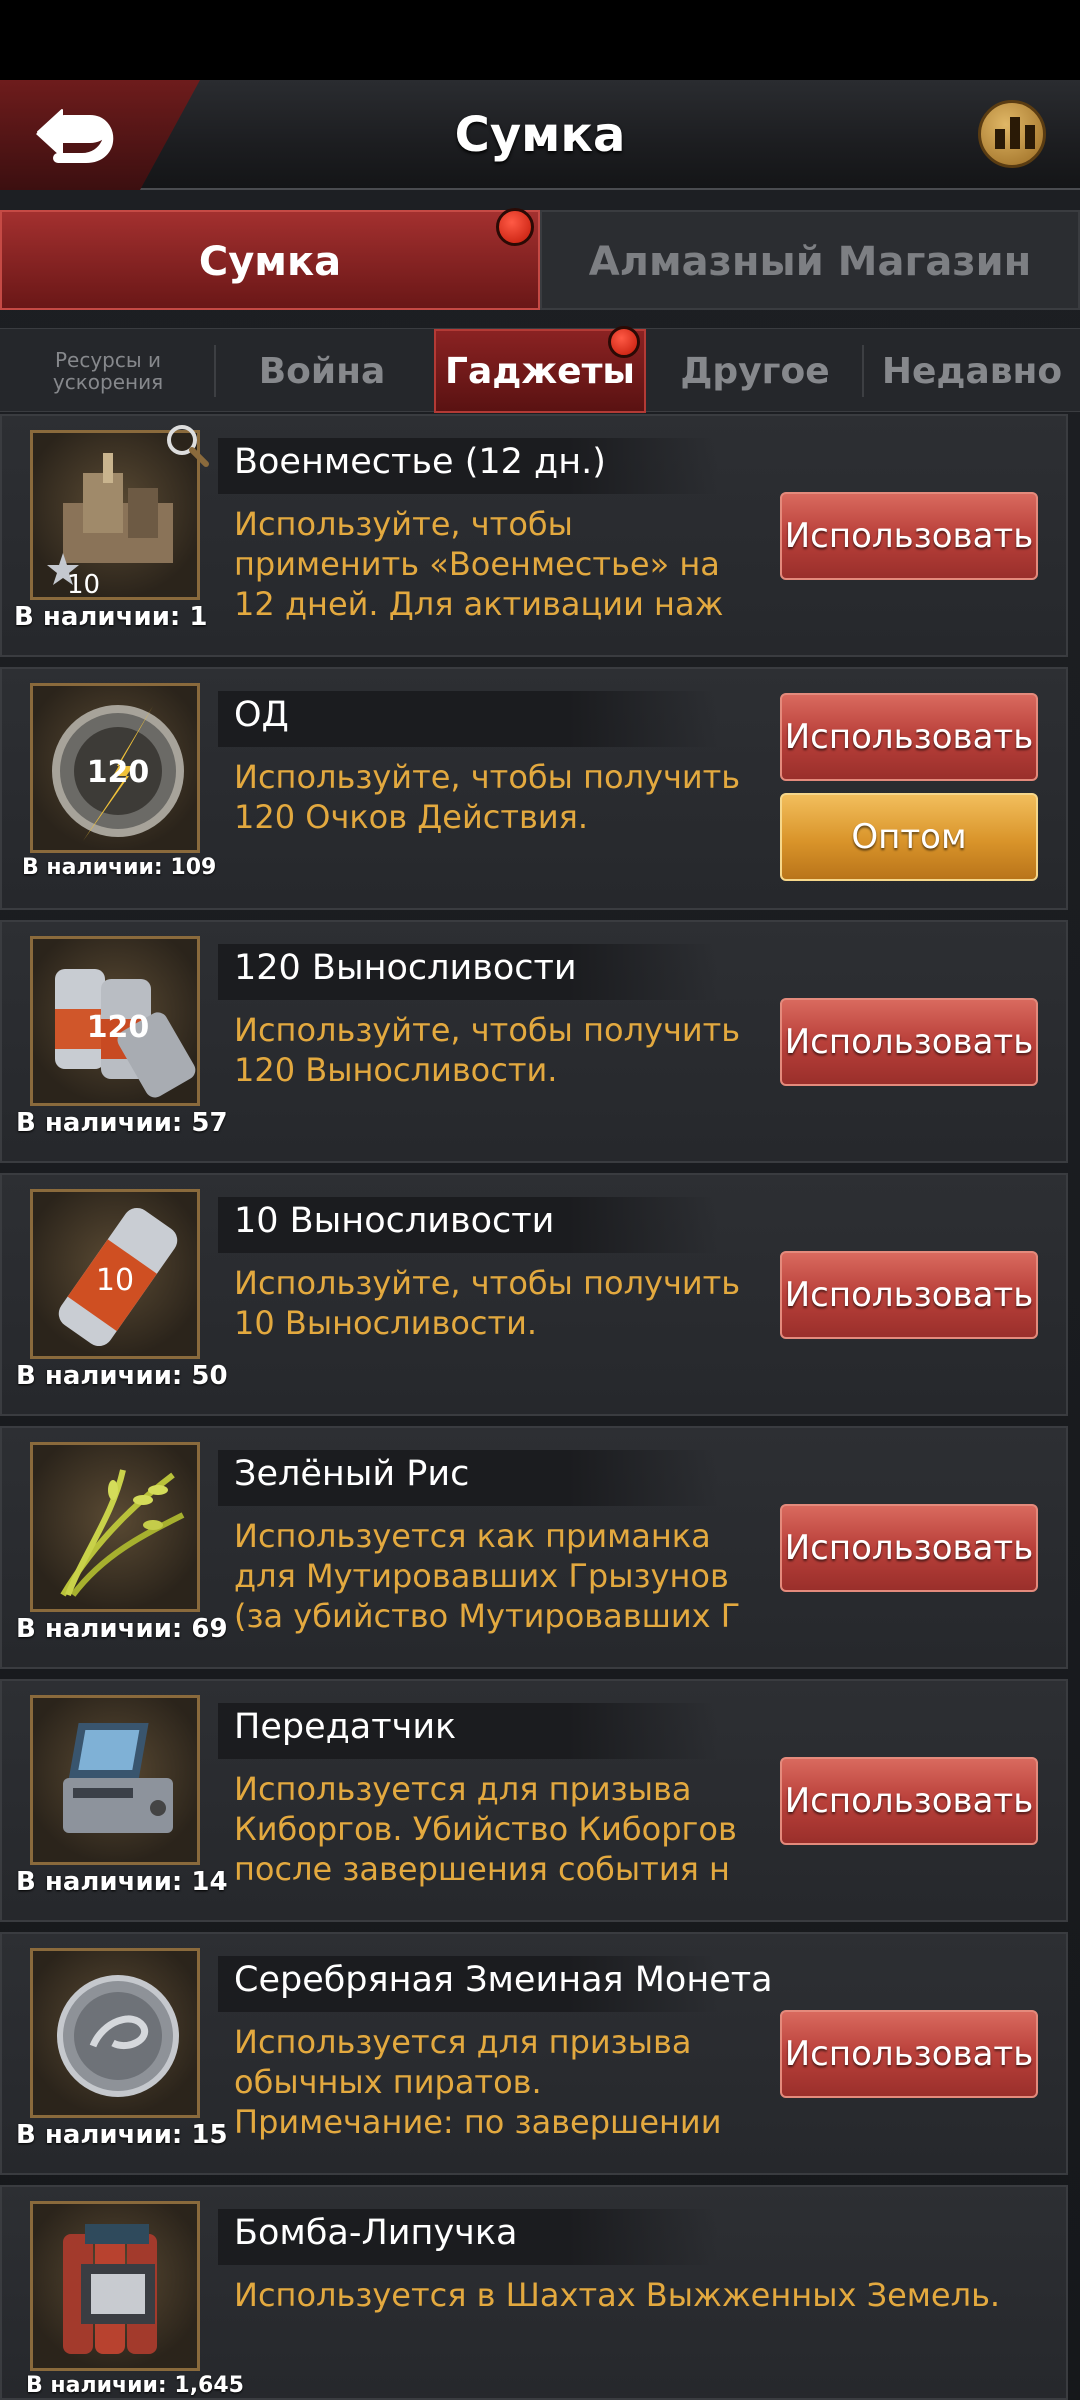 This screenshot has width=1080, height=2400. I want to click on header-bar: Сумка, so click(540, 135).